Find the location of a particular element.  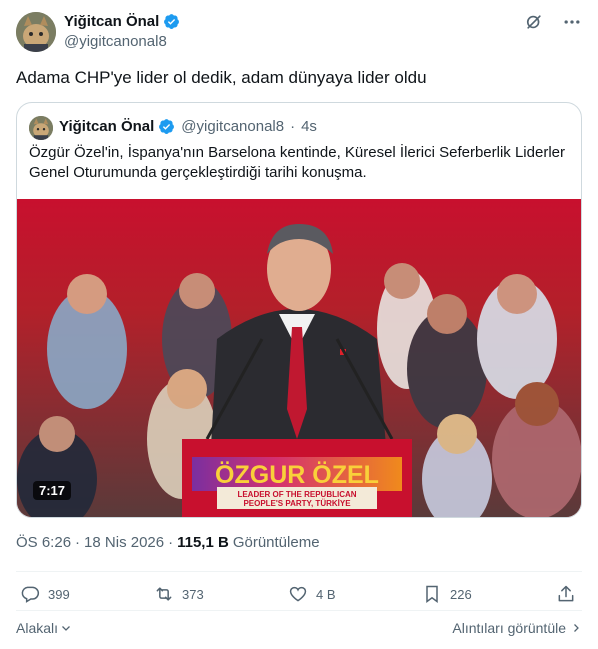

share-button is located at coordinates (566, 594).